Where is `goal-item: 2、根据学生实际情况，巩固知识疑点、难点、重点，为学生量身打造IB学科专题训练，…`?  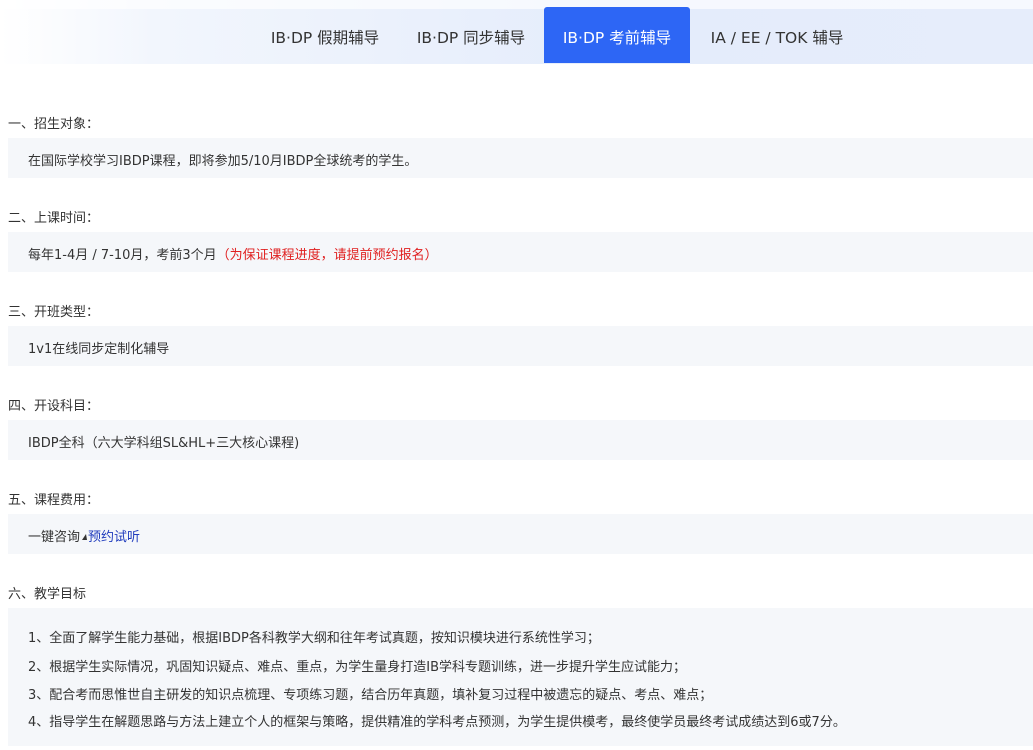
goal-item: 2、根据学生实际情况，巩固知识疑点、难点、重点，为学生量身打造IB学科专题训练，… is located at coordinates (357, 667).